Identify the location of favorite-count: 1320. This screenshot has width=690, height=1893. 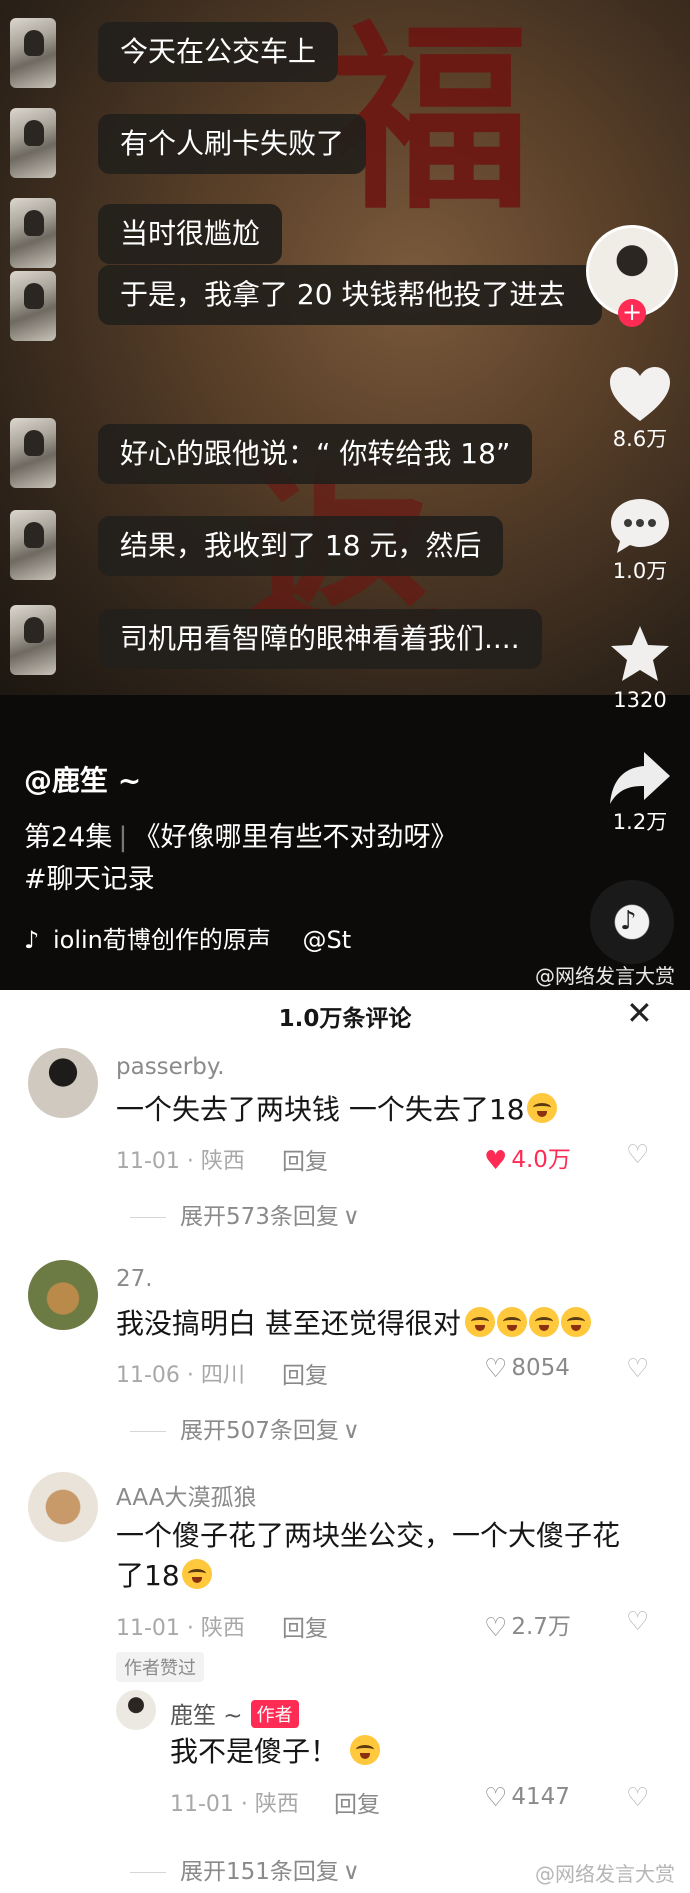
(640, 700).